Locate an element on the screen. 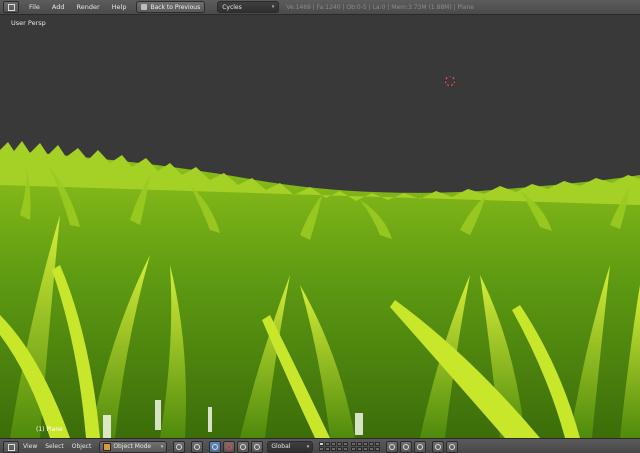  rotate-icon is located at coordinates (243, 446).